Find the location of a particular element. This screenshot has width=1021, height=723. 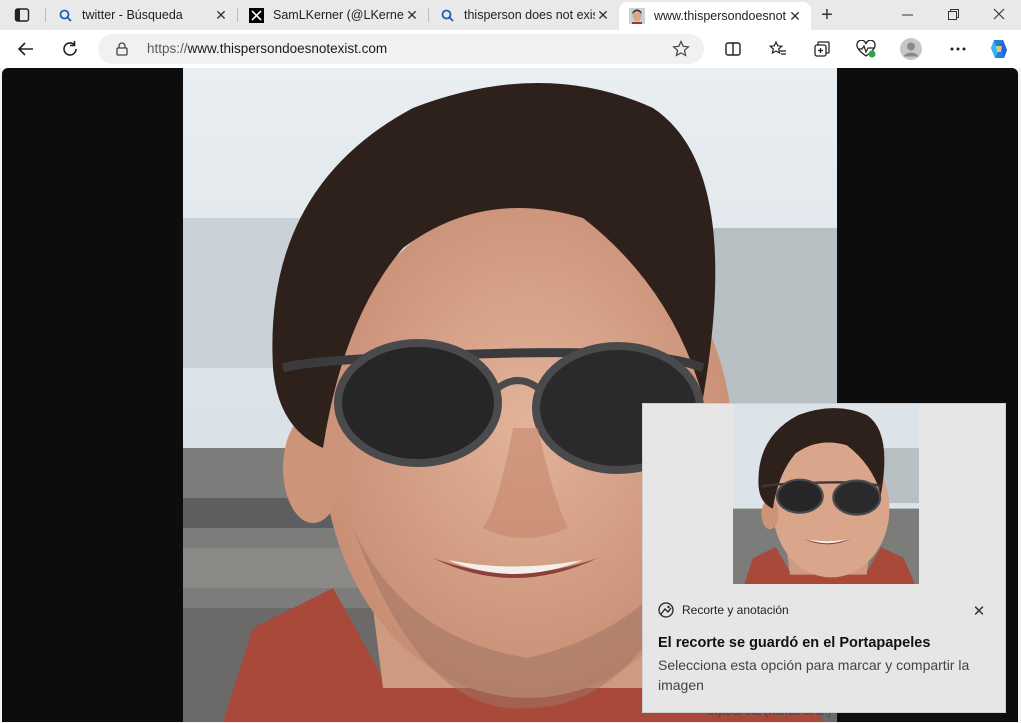

favorites-button is located at coordinates (778, 49).